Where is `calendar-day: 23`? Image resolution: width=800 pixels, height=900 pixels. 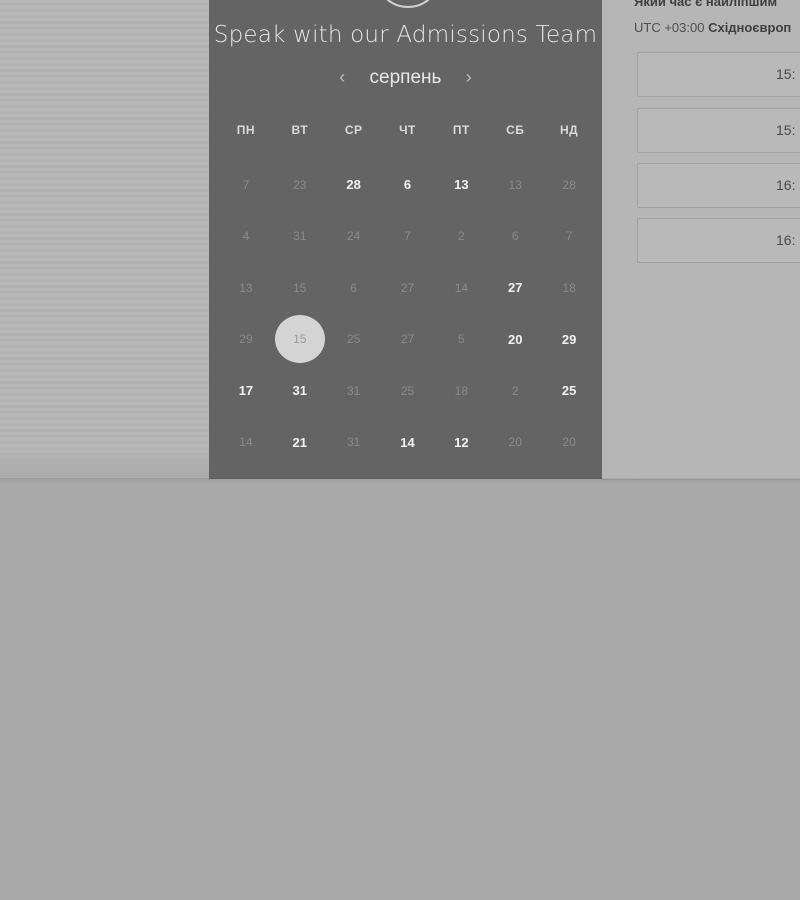
calendar-day: 23 is located at coordinates (300, 185).